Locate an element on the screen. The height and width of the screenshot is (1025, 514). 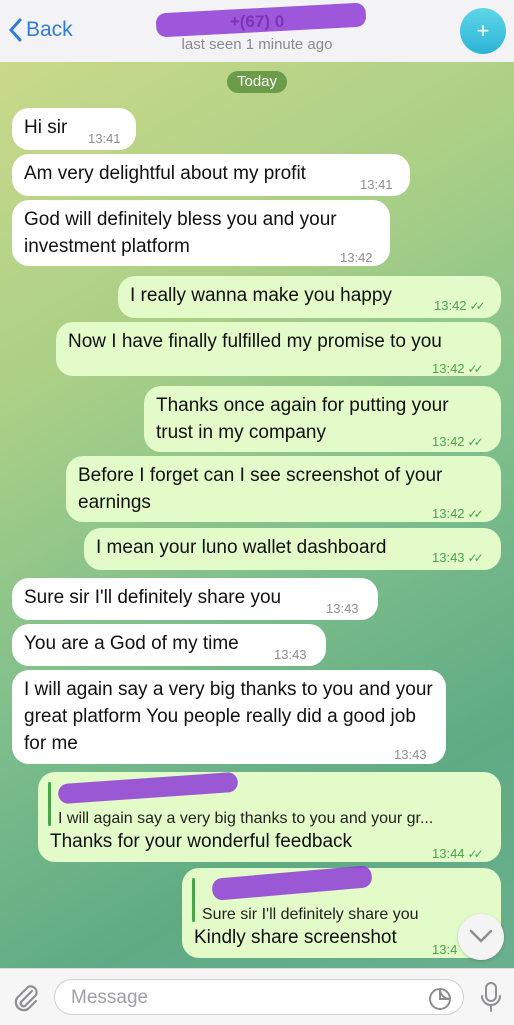
message-text: Am very delightful about my profit is located at coordinates (165, 173).